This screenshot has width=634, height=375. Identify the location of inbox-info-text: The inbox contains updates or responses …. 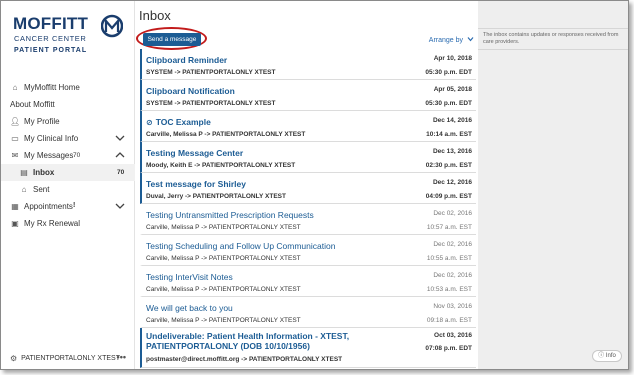
(553, 39).